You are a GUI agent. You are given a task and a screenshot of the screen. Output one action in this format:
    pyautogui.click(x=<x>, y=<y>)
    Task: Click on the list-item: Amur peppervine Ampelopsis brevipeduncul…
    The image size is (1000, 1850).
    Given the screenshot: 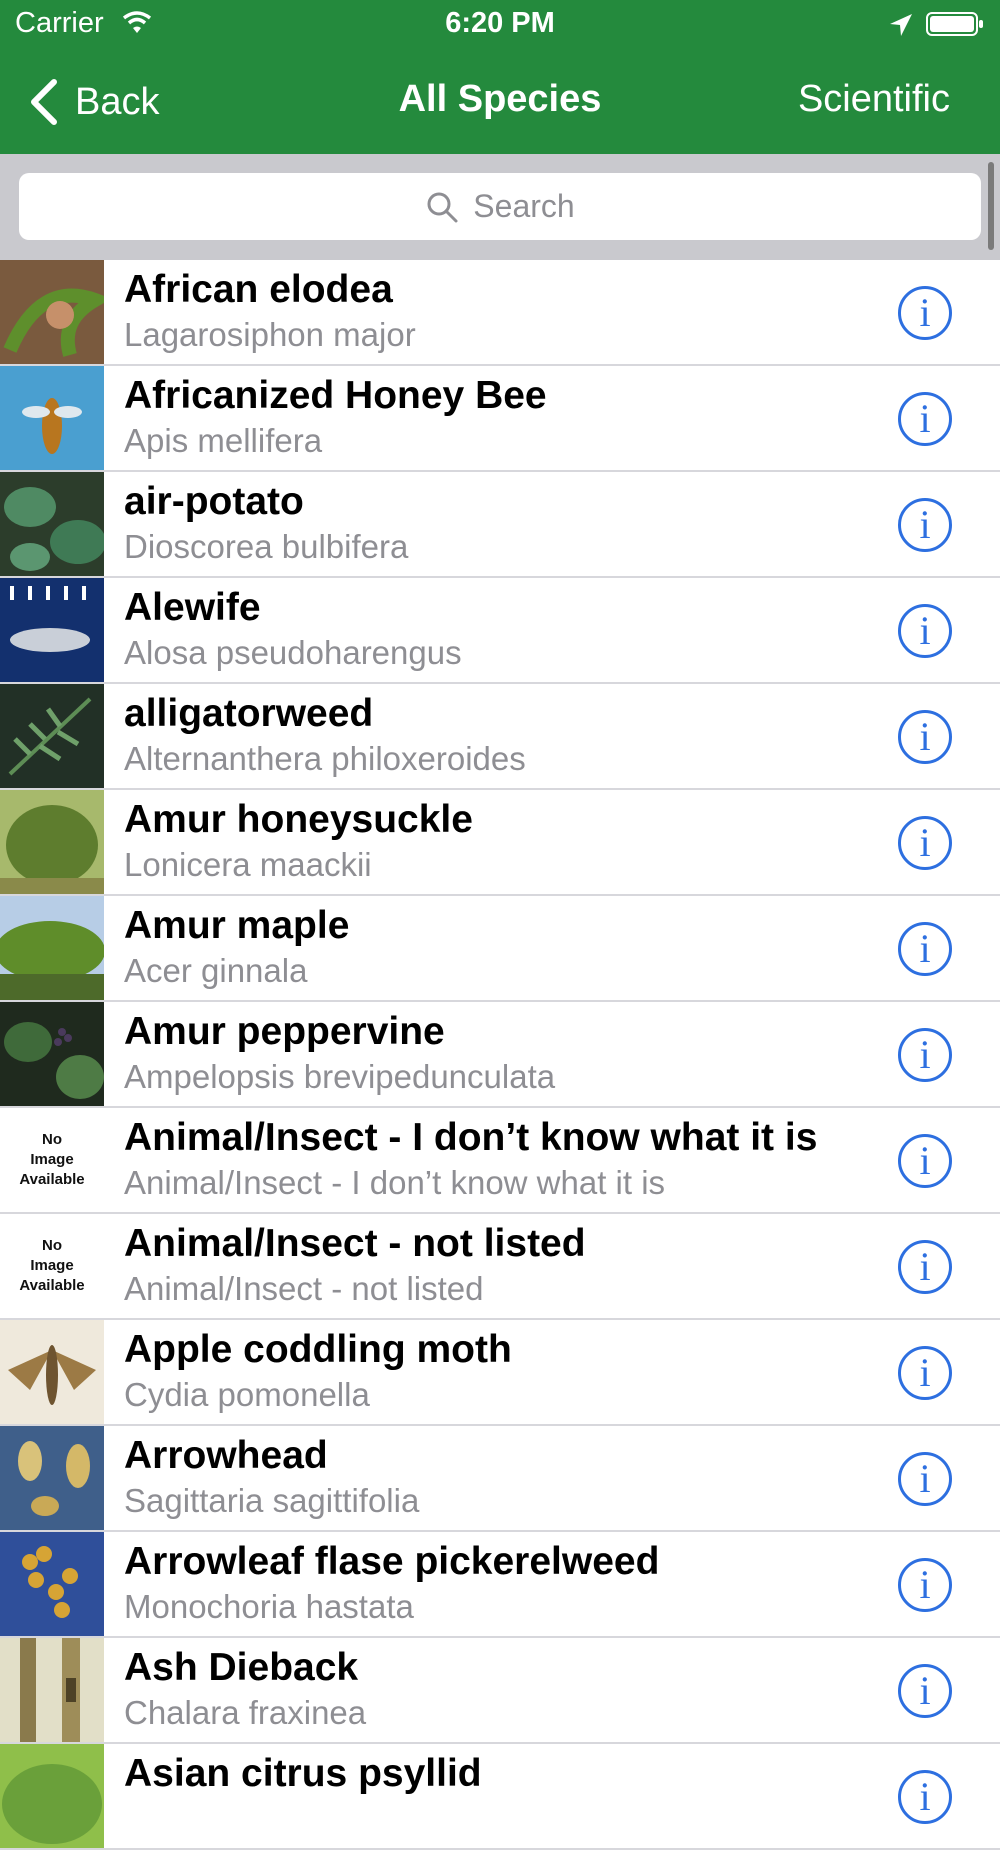 What is the action you would take?
    pyautogui.click(x=500, y=1055)
    